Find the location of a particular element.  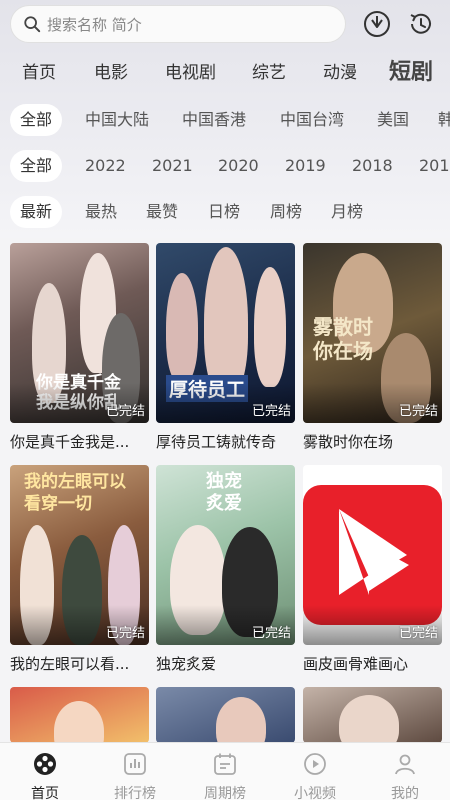

poster-caption: 我的左眼可以 看穿一切 is located at coordinates (75, 493).